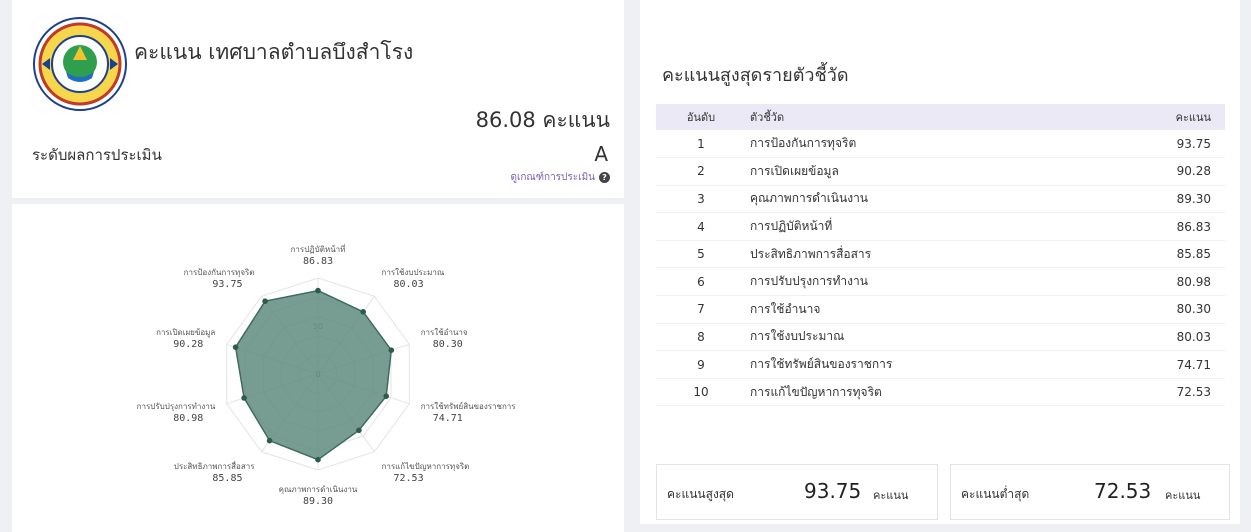  I want to click on radar-axis-label: การป้องกันการทุจริต, so click(219, 272).